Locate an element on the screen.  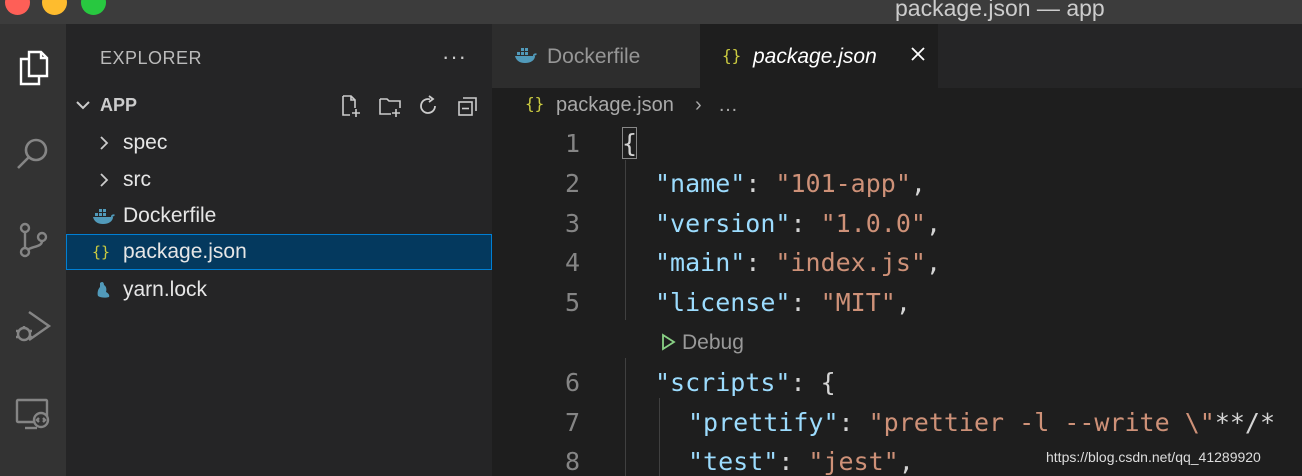
minimize-window-button is located at coordinates (54, 7).